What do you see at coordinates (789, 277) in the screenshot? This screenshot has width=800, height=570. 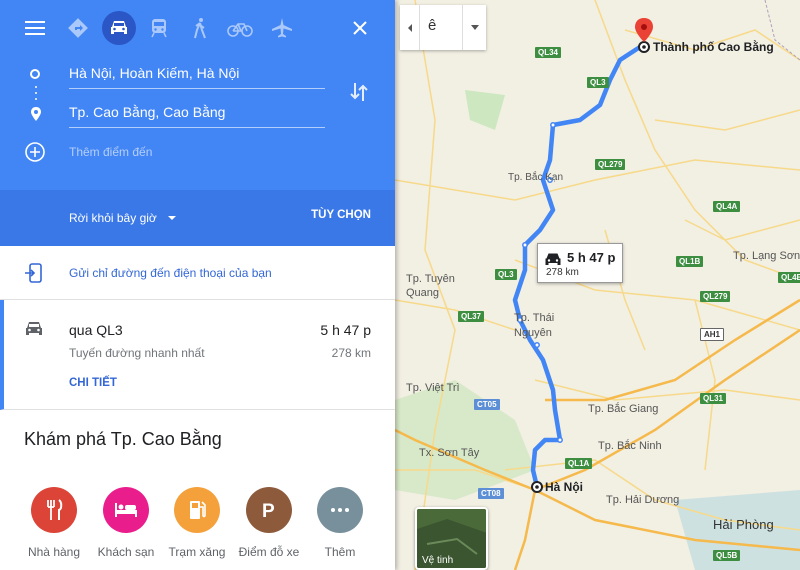 I see `highway-shield: QL4B` at bounding box center [789, 277].